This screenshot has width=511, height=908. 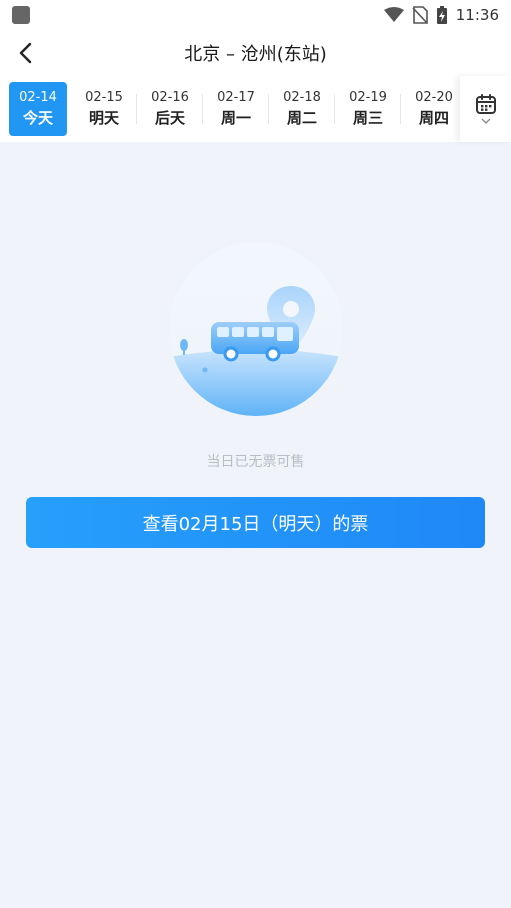 I want to click on date-tab-02-14: 02-14 今天, so click(x=38, y=109).